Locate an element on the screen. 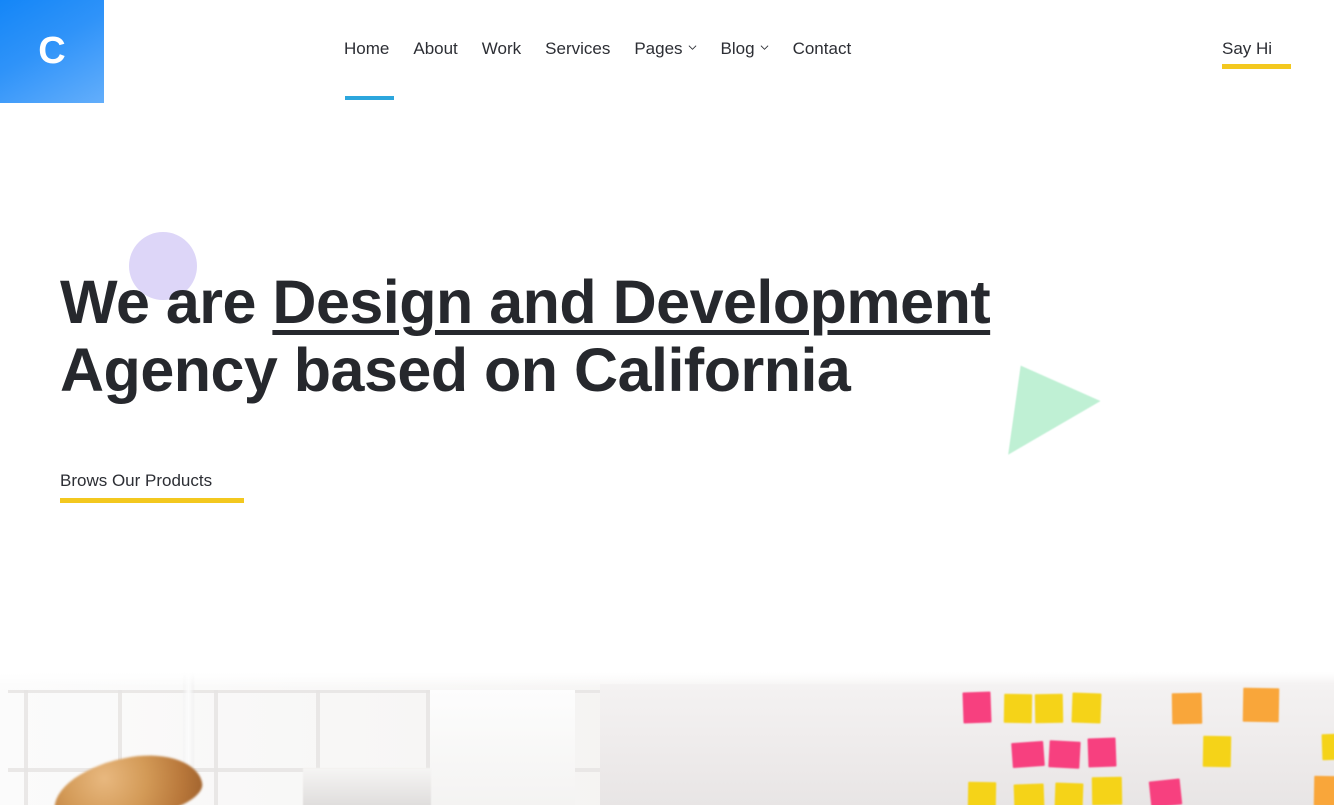 Image resolution: width=1334 pixels, height=805 pixels. say-hi-underline is located at coordinates (1256, 66).